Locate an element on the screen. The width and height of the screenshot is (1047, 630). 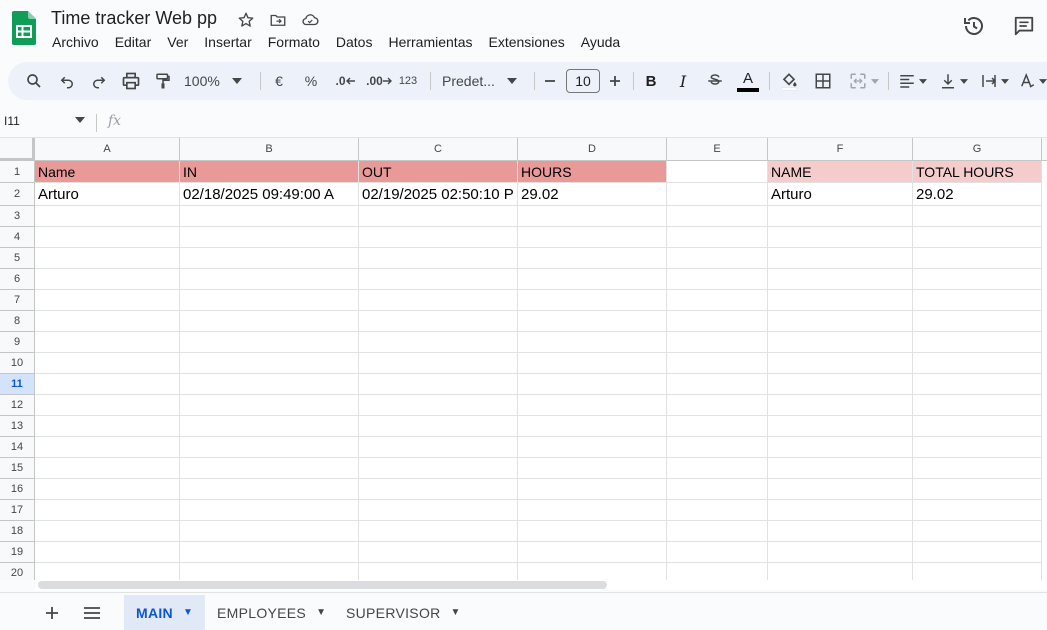
currency-format-button: € is located at coordinates (279, 81).